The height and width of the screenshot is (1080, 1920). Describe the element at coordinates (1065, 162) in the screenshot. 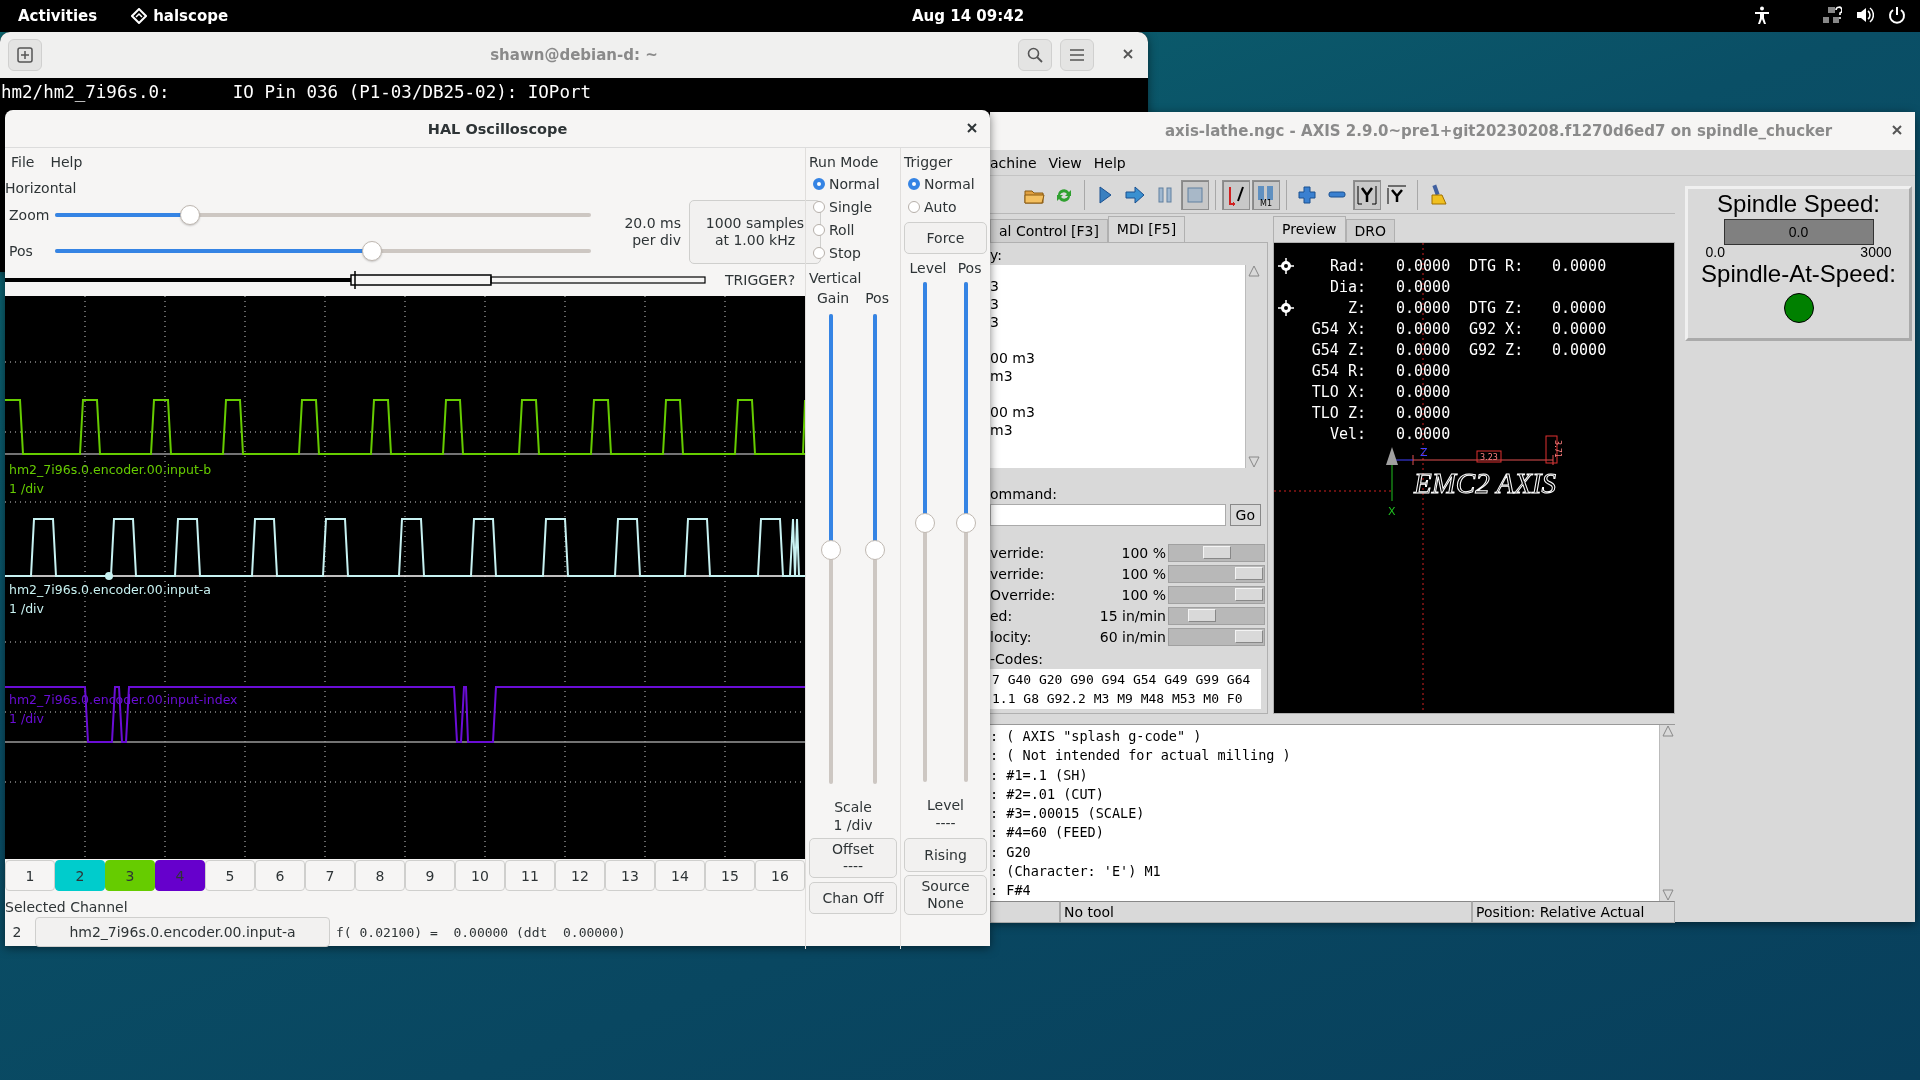

I see `menu-item: View` at that location.